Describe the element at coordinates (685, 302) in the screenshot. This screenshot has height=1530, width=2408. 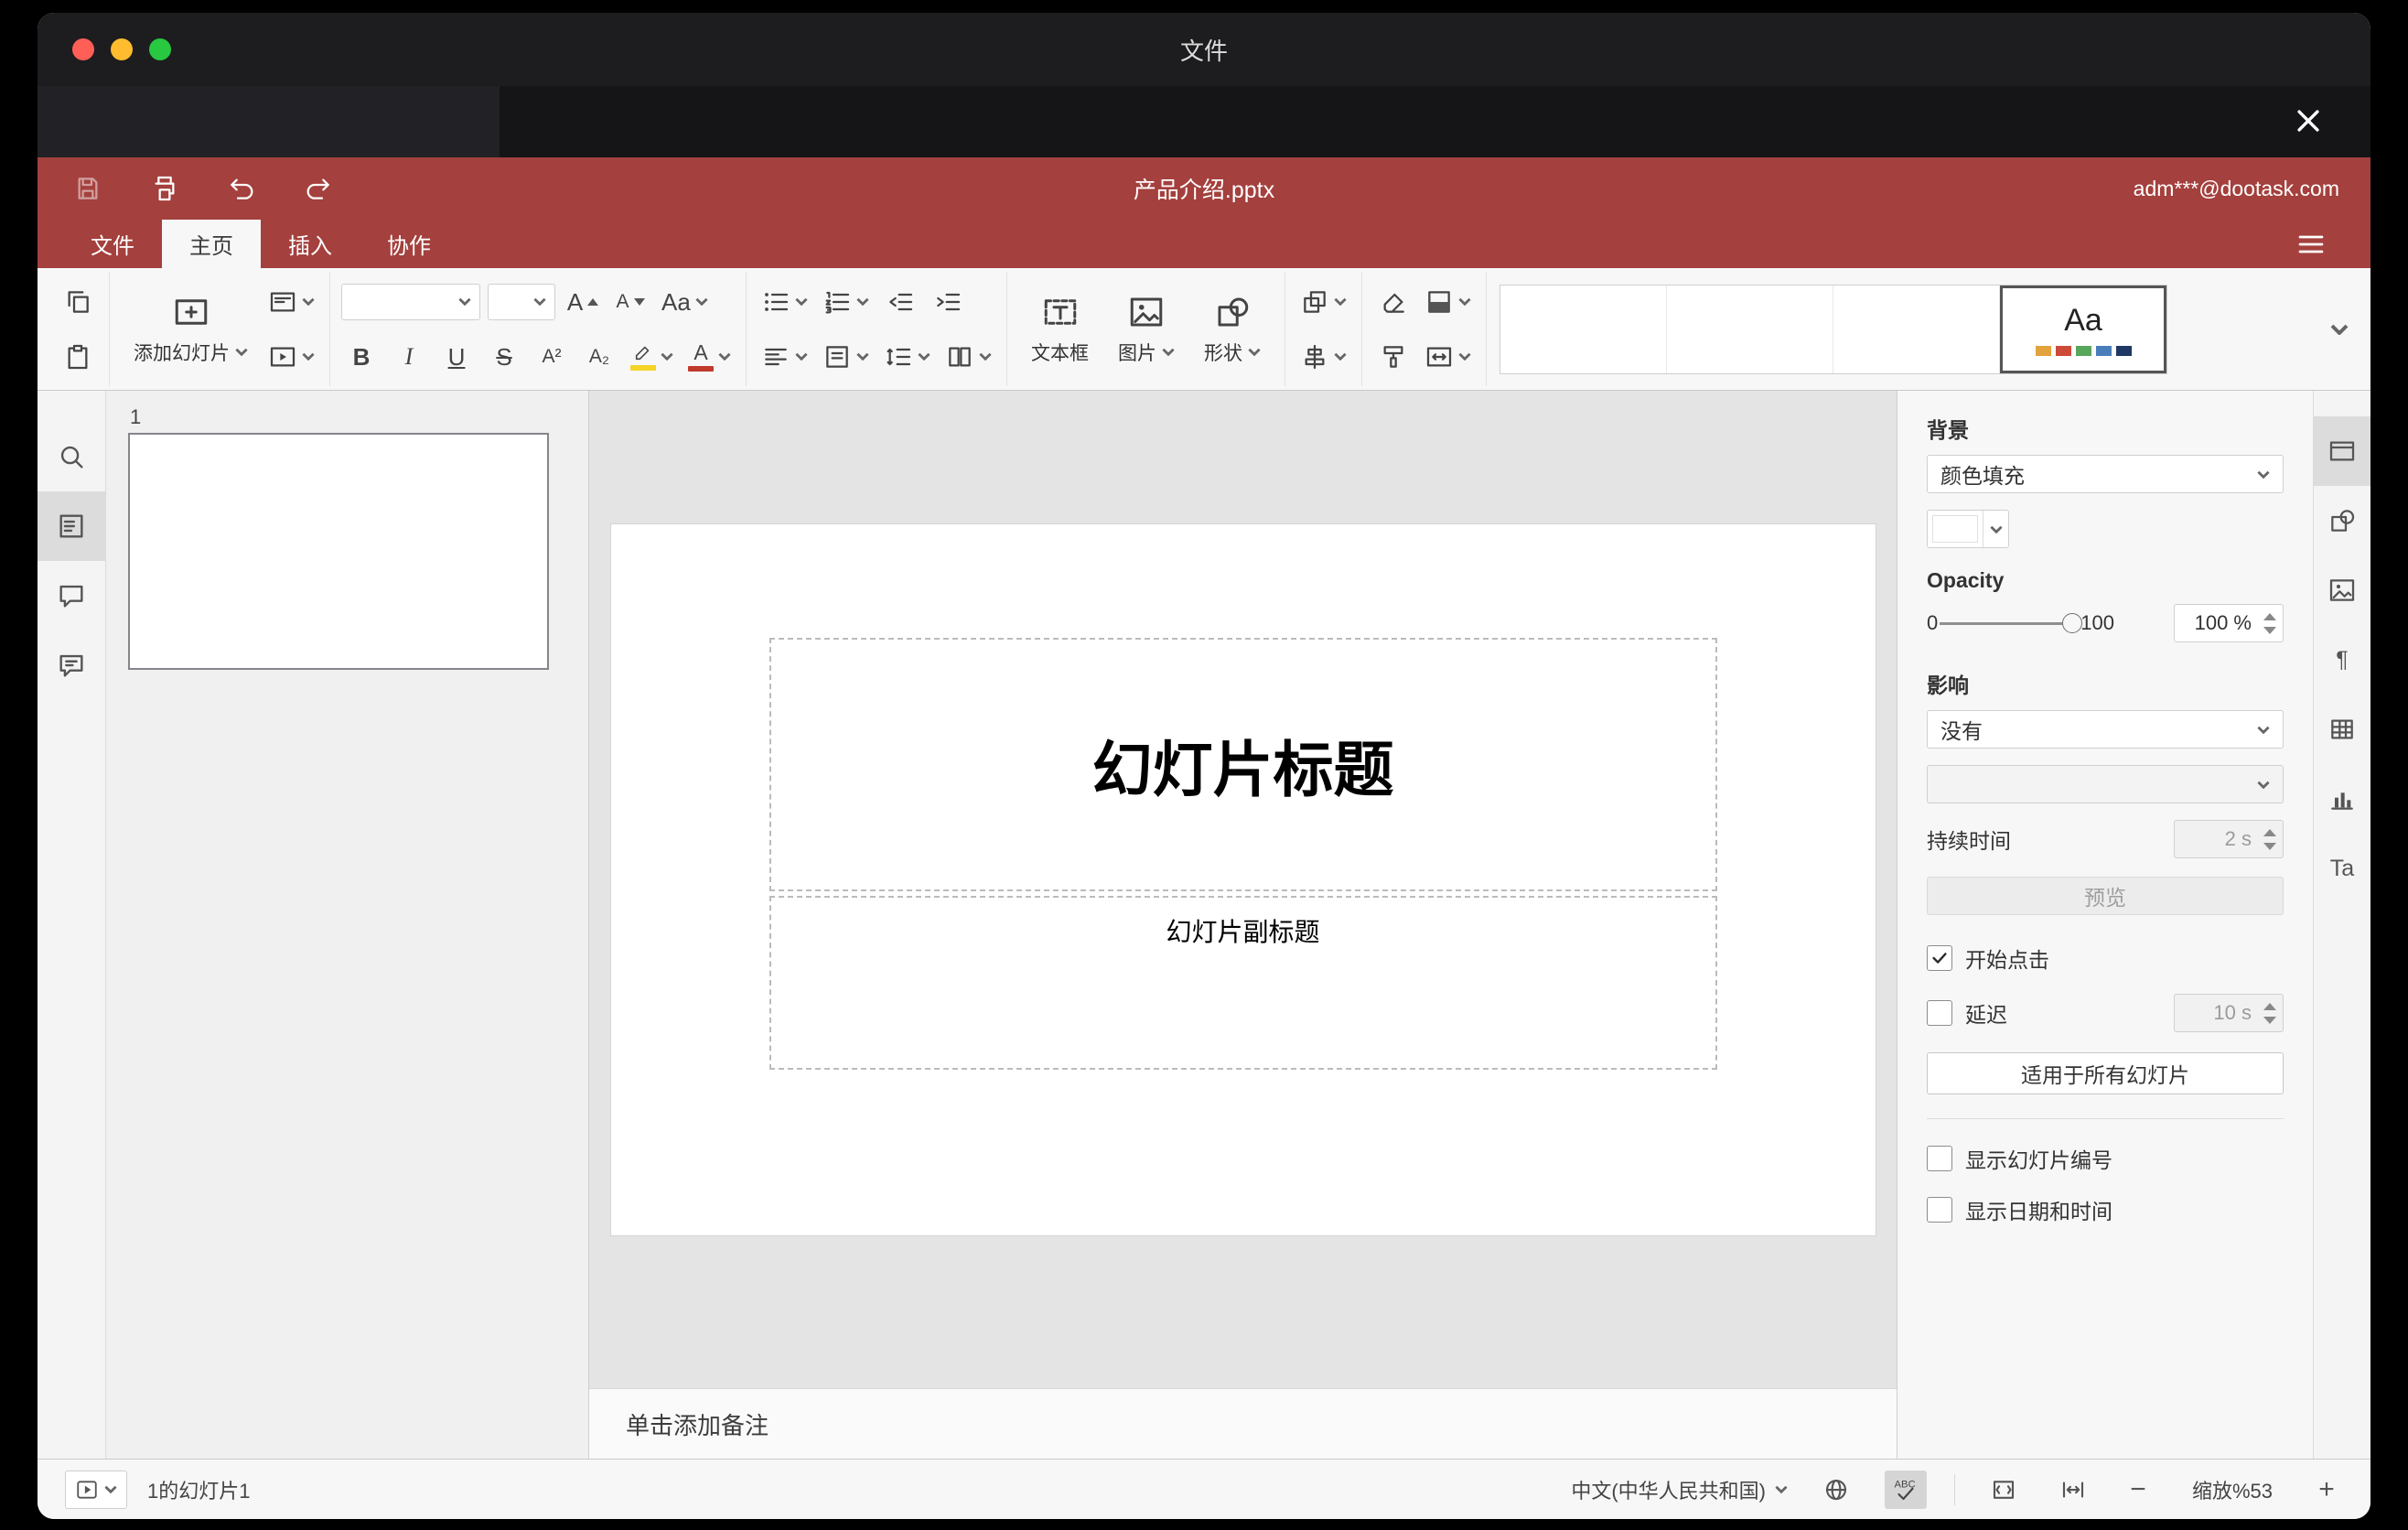
I see `change-case-button: Aa` at that location.